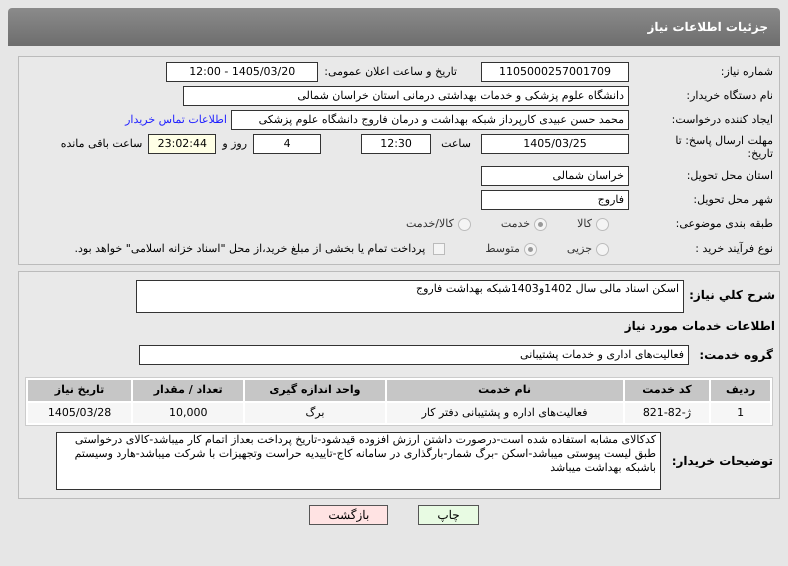 The height and width of the screenshot is (566, 788). Describe the element at coordinates (287, 144) in the screenshot. I see `text-field: 4` at that location.